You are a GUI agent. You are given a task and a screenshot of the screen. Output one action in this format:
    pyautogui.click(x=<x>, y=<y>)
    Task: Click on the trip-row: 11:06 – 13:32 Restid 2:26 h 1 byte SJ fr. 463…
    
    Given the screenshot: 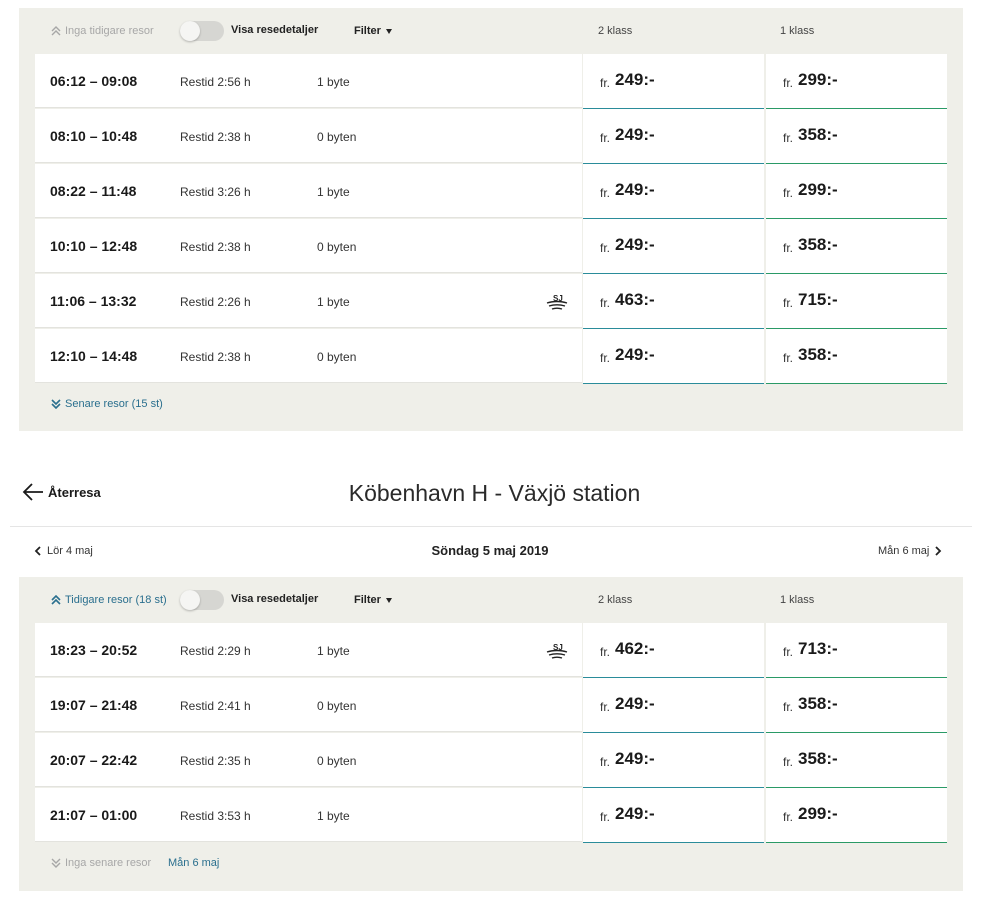 What is the action you would take?
    pyautogui.click(x=491, y=301)
    